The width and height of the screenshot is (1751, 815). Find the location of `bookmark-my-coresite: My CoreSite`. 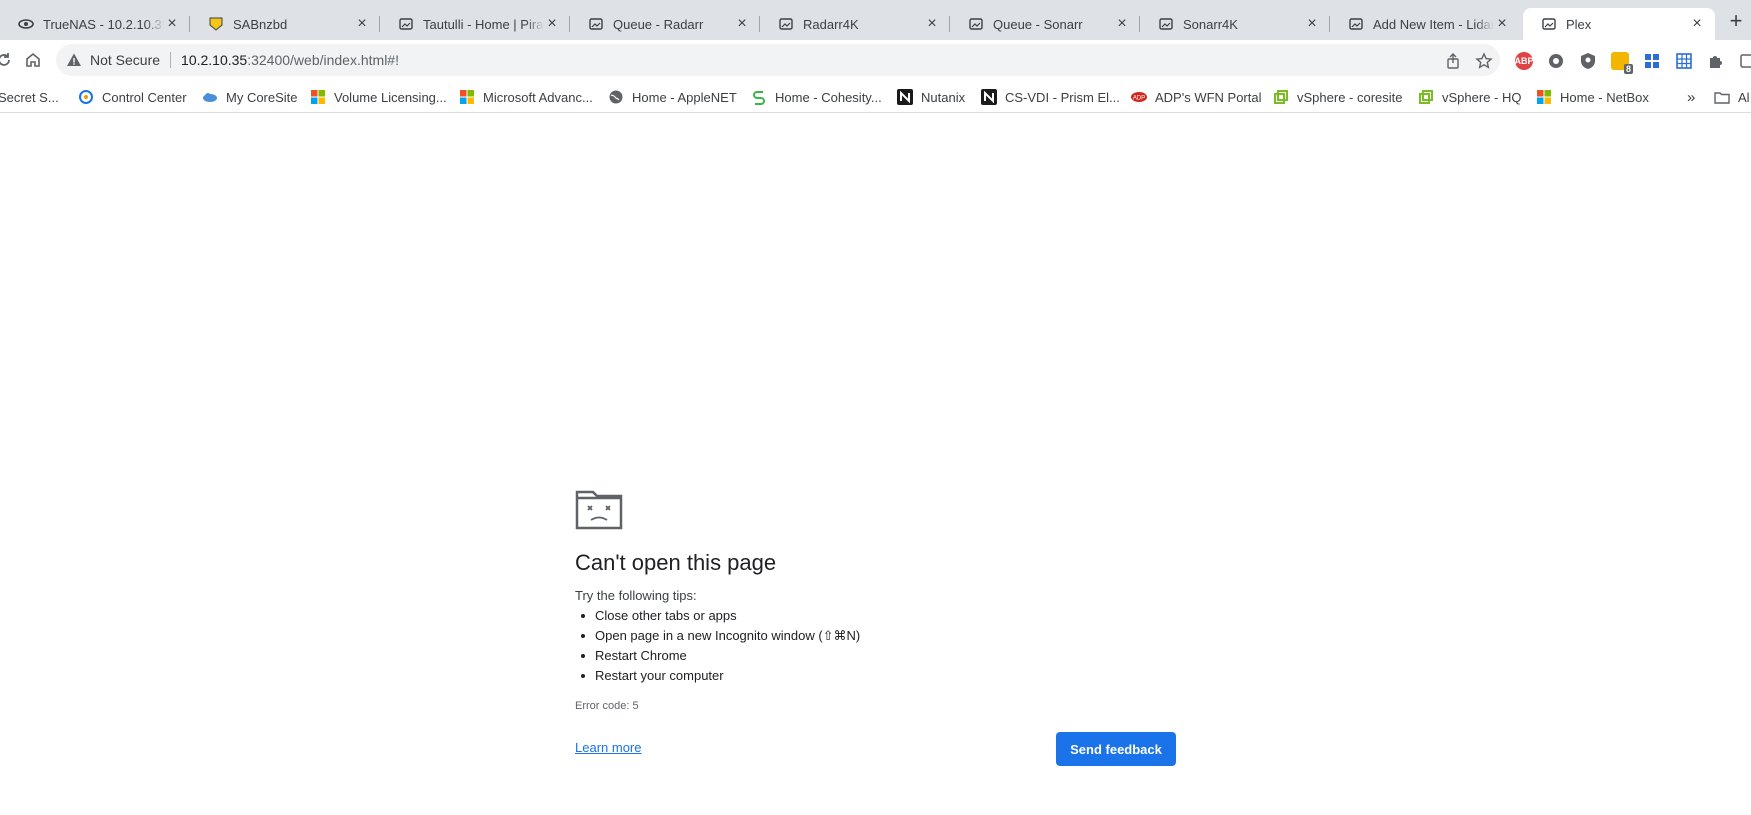

bookmark-my-coresite: My CoreSite is located at coordinates (250, 97).